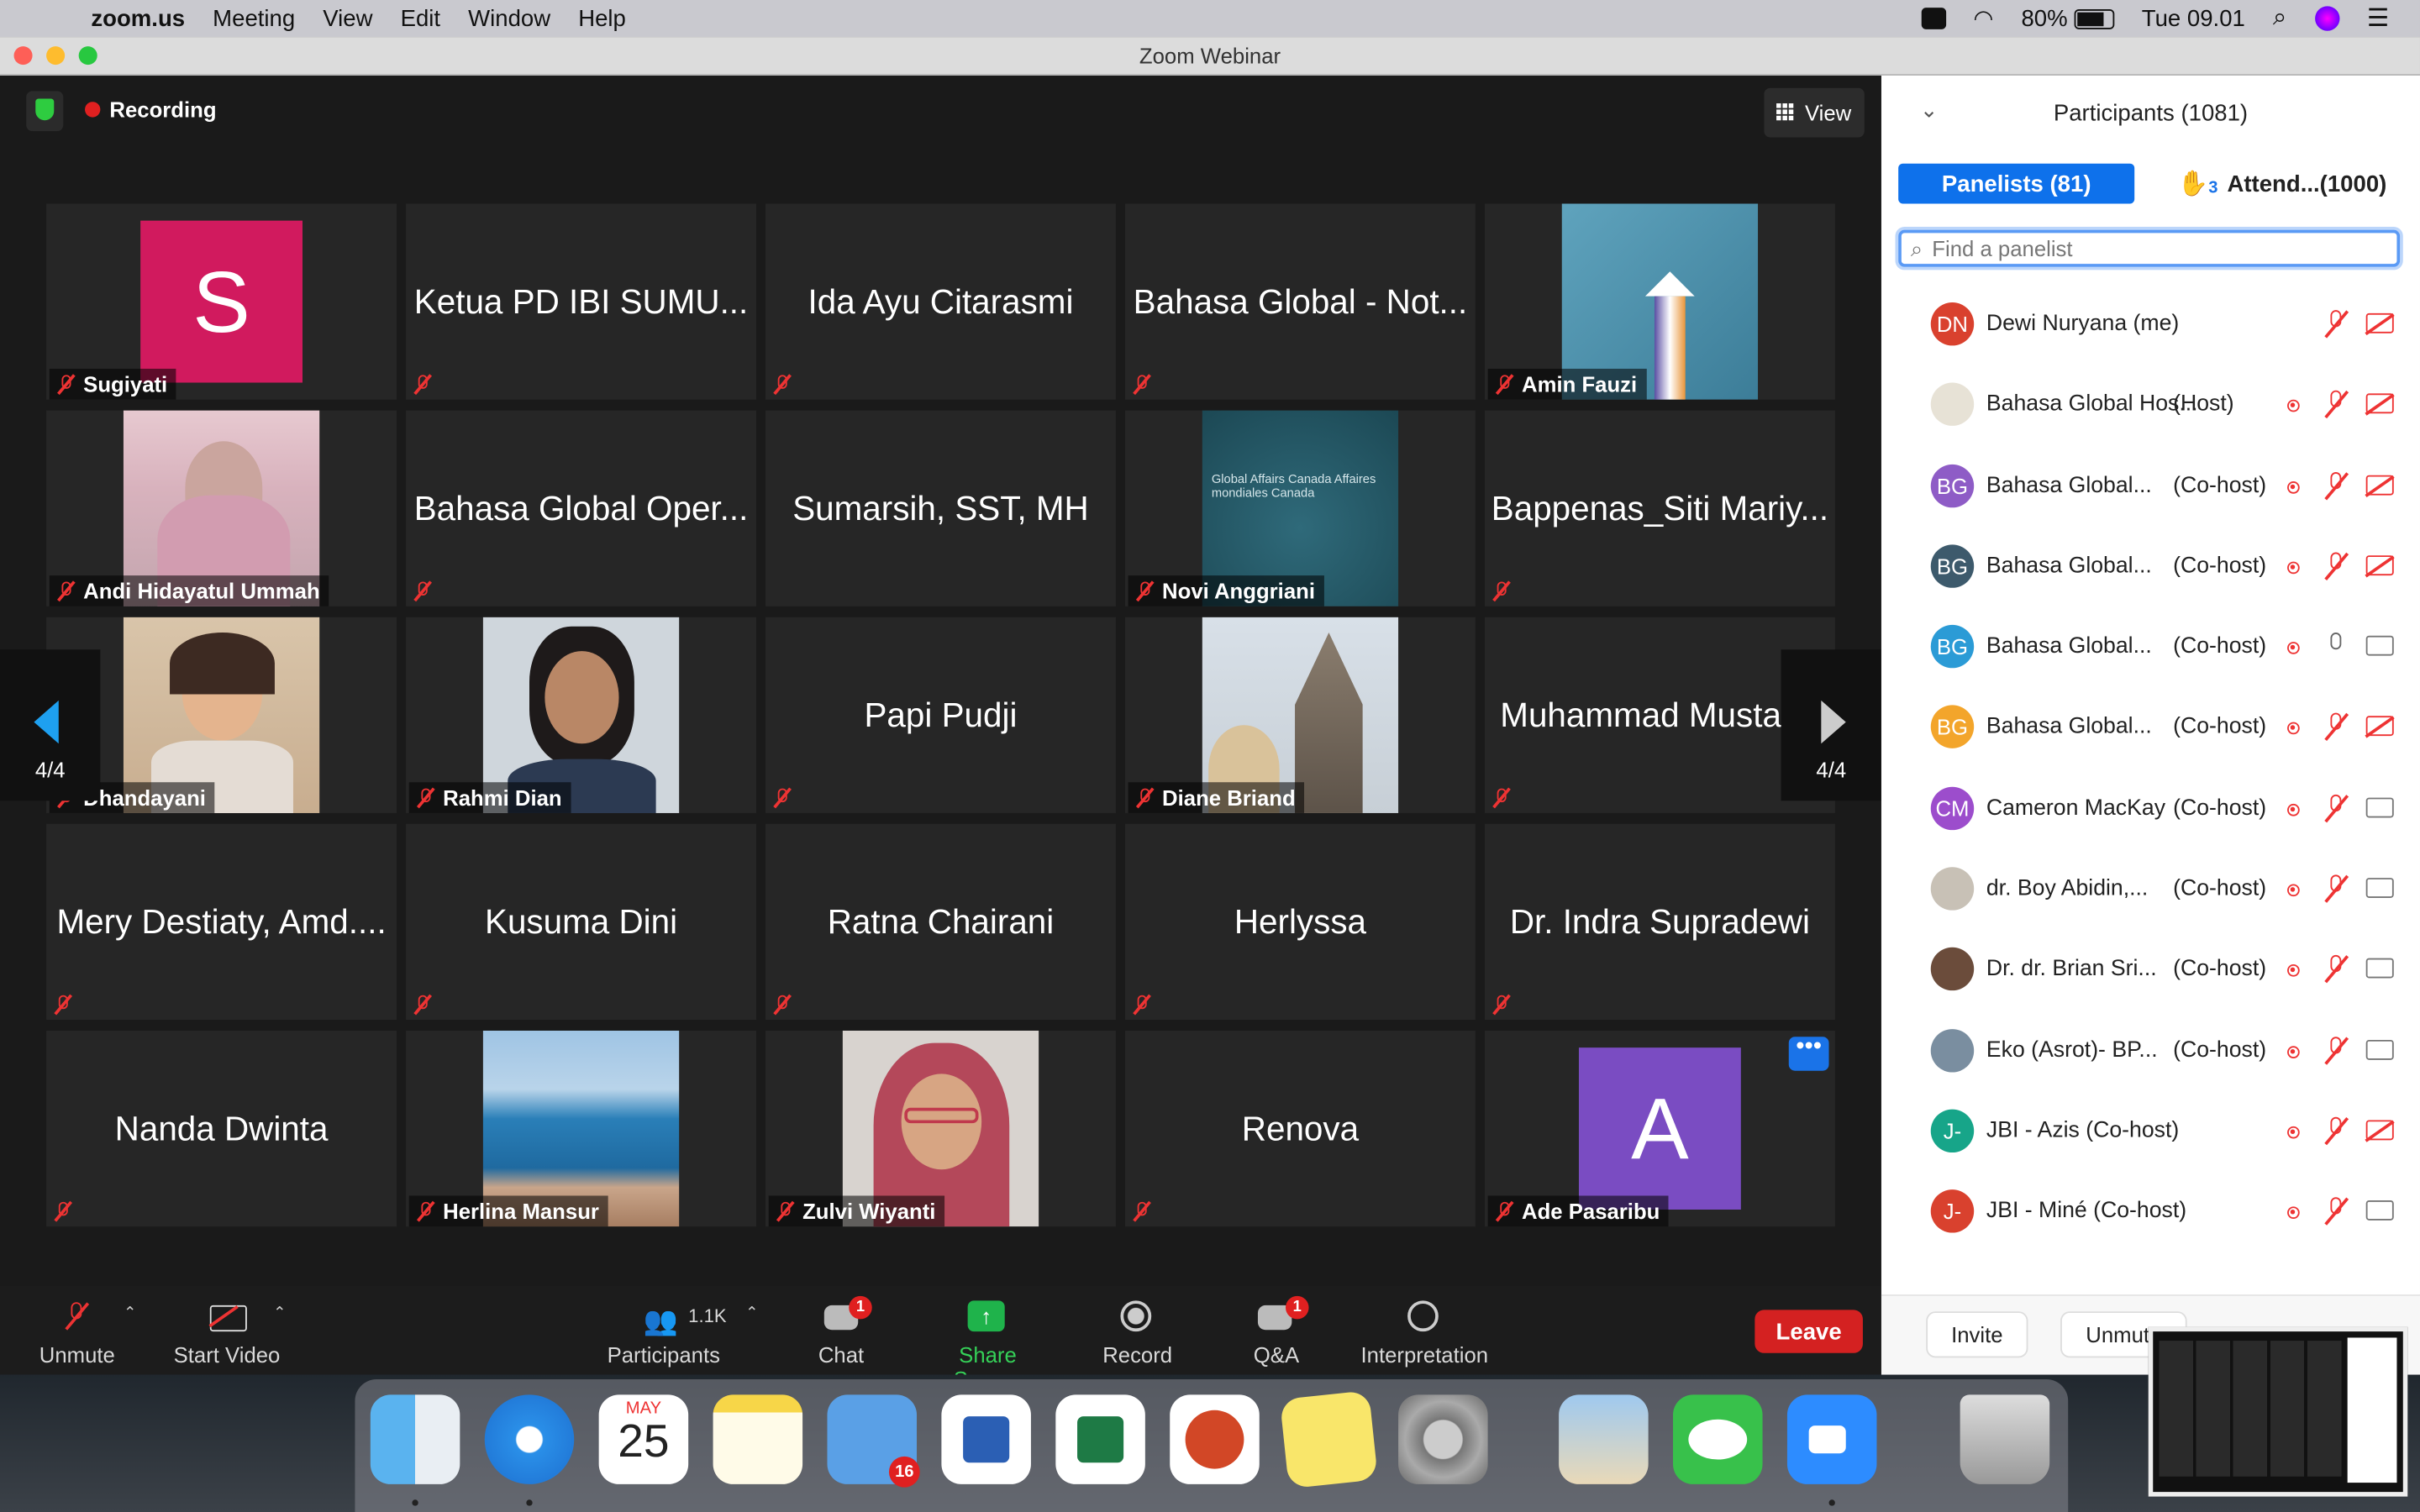 The height and width of the screenshot is (1512, 2420). I want to click on start-video-button: Start Video, so click(226, 1331).